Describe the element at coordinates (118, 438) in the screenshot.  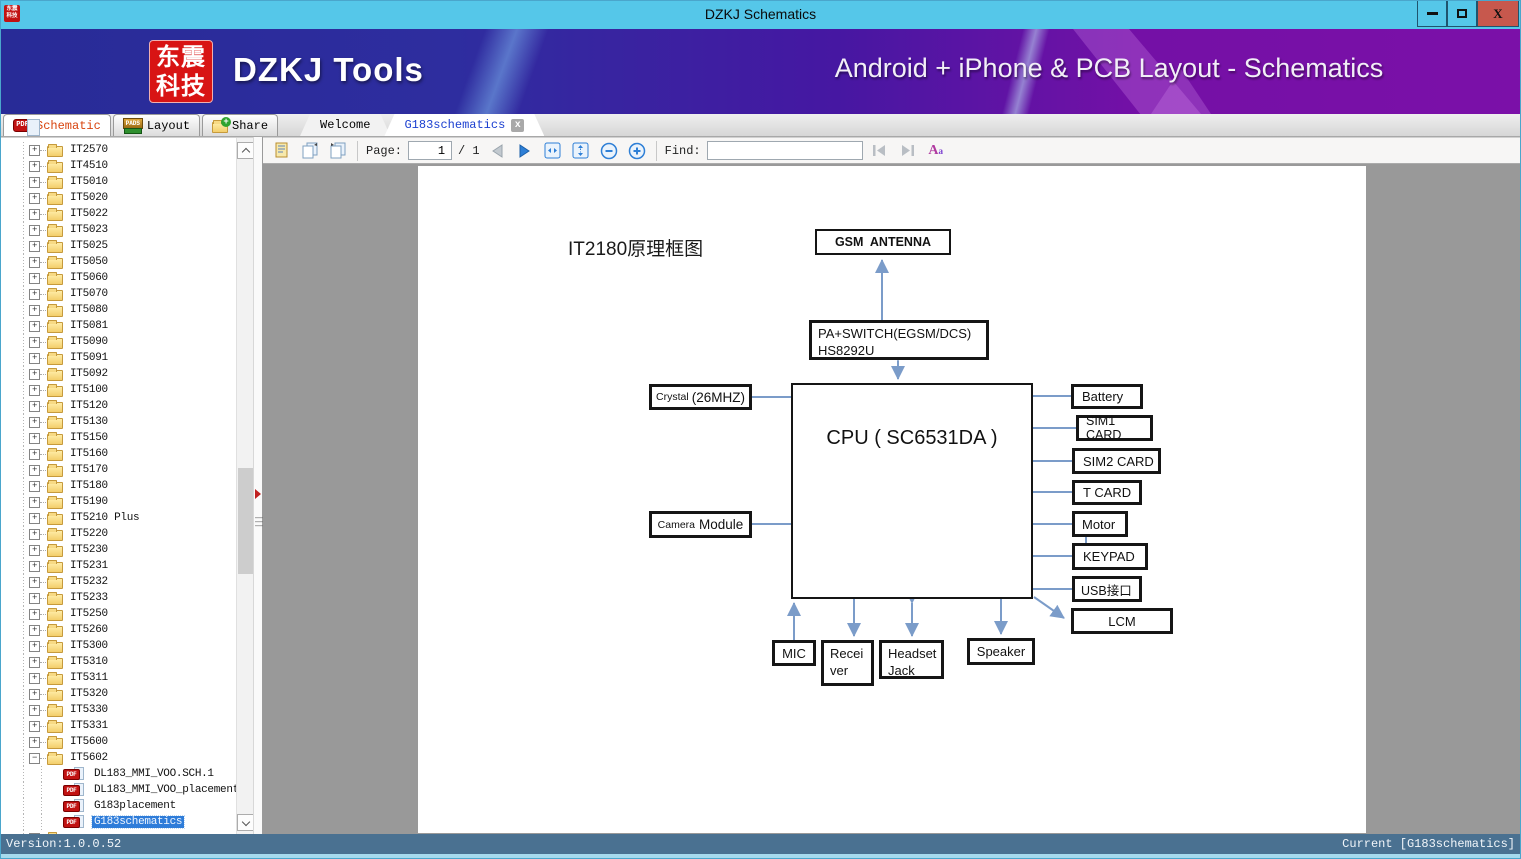
I see `tree-item-folder: + IT5150` at that location.